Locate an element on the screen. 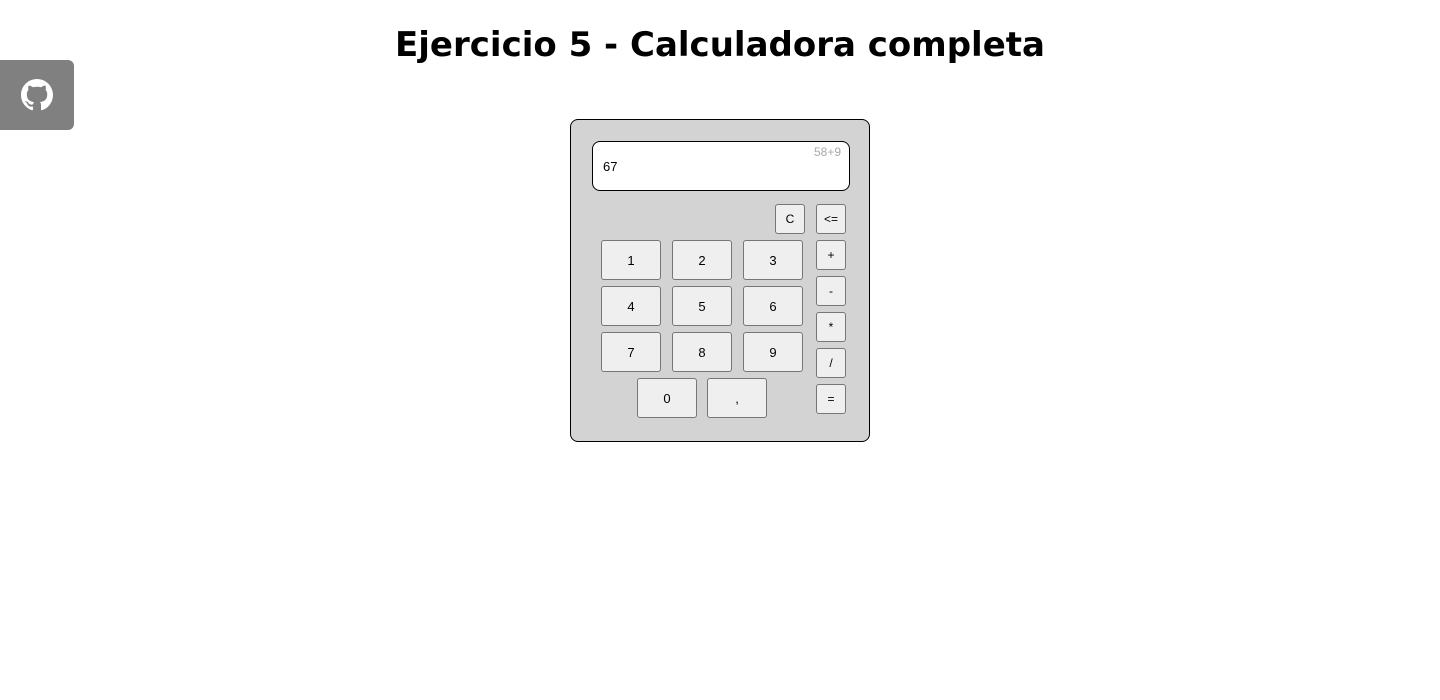 Image resolution: width=1440 pixels, height=700 pixels. digit-3-button: 3 is located at coordinates (773, 260).